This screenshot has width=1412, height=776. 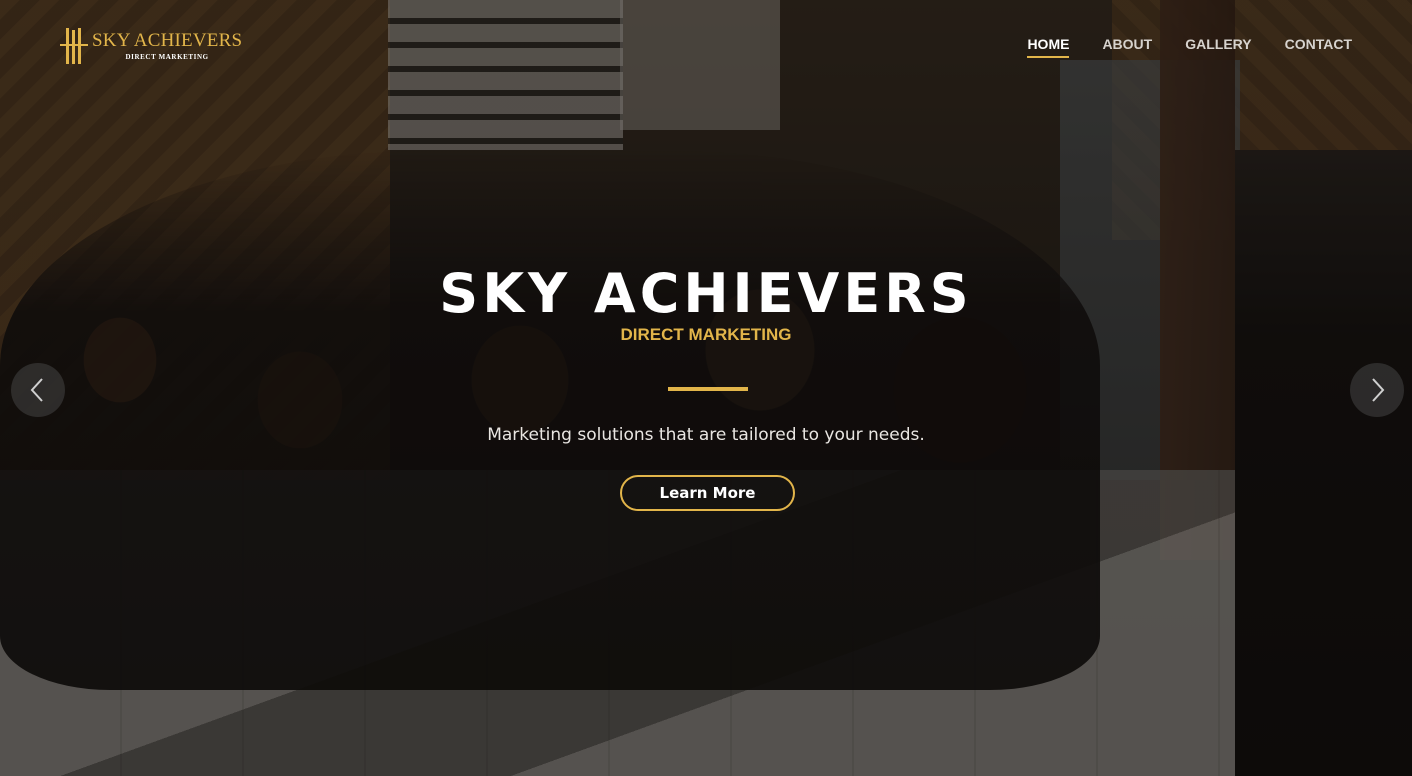 I want to click on logo-text: SKY ACHIEVERS DIRECT MARKETING, so click(x=167, y=46).